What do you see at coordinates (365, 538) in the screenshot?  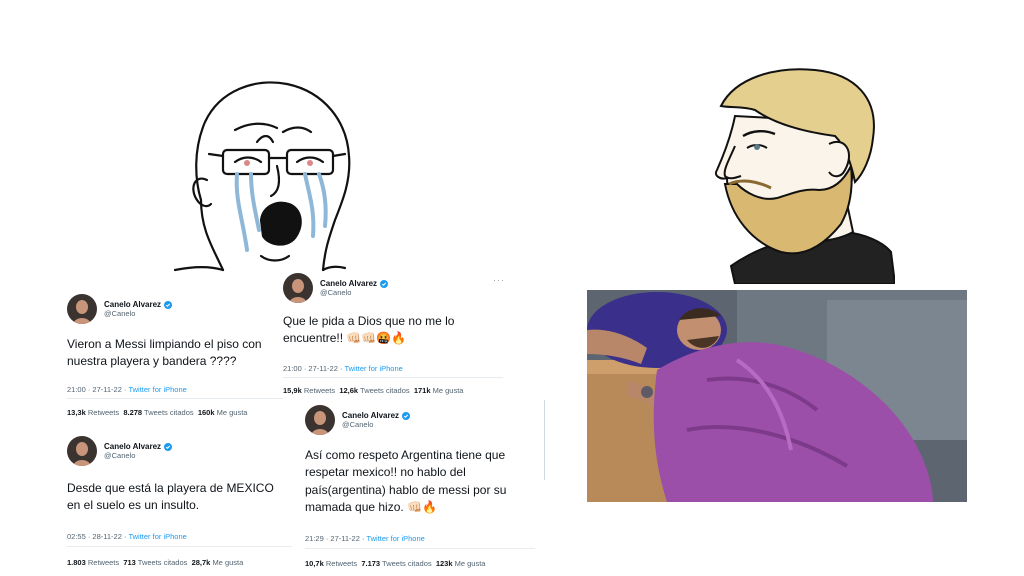 I see `tweet-timestamp: 21:29 · 27-11-22 · Twitter for iPhone` at bounding box center [365, 538].